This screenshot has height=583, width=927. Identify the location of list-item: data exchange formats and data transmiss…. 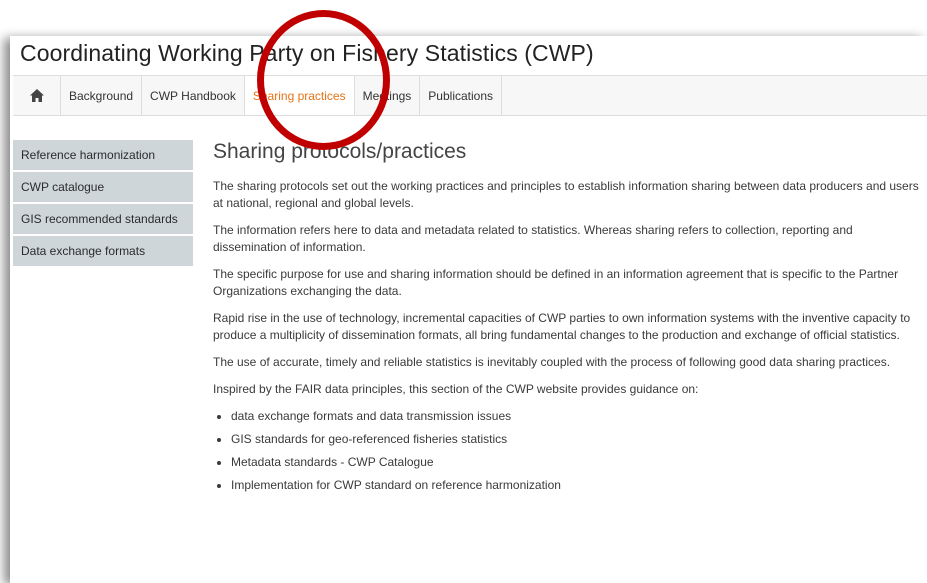
(577, 416).